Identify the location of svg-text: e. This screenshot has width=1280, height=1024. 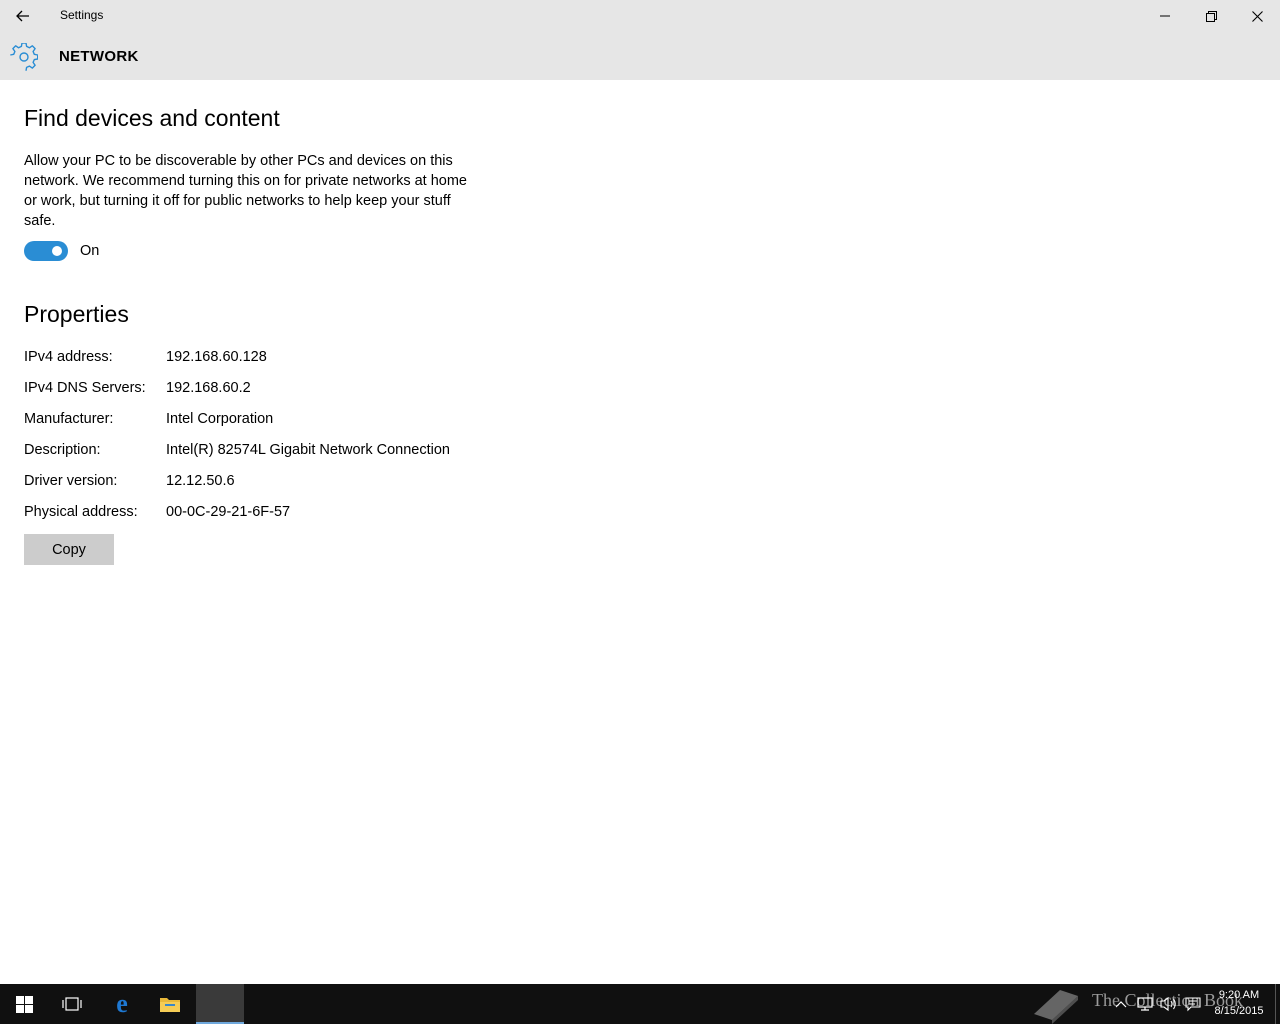
(122, 1004).